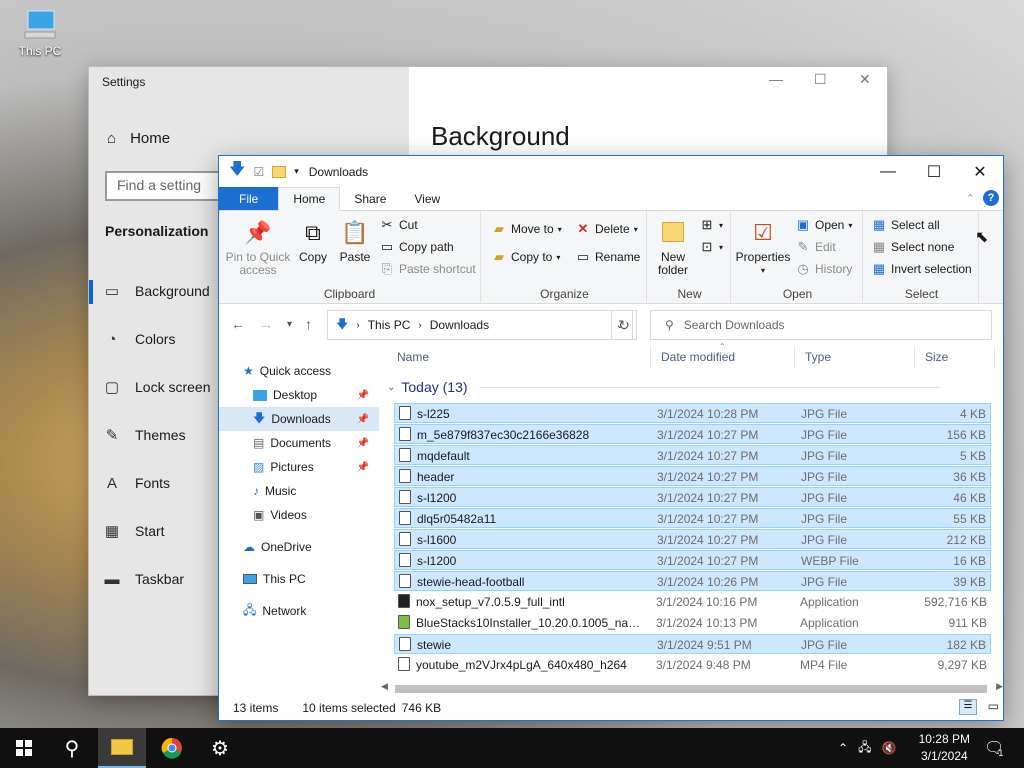 The width and height of the screenshot is (1024, 768). I want to click on edit-label: Edit, so click(825, 247).